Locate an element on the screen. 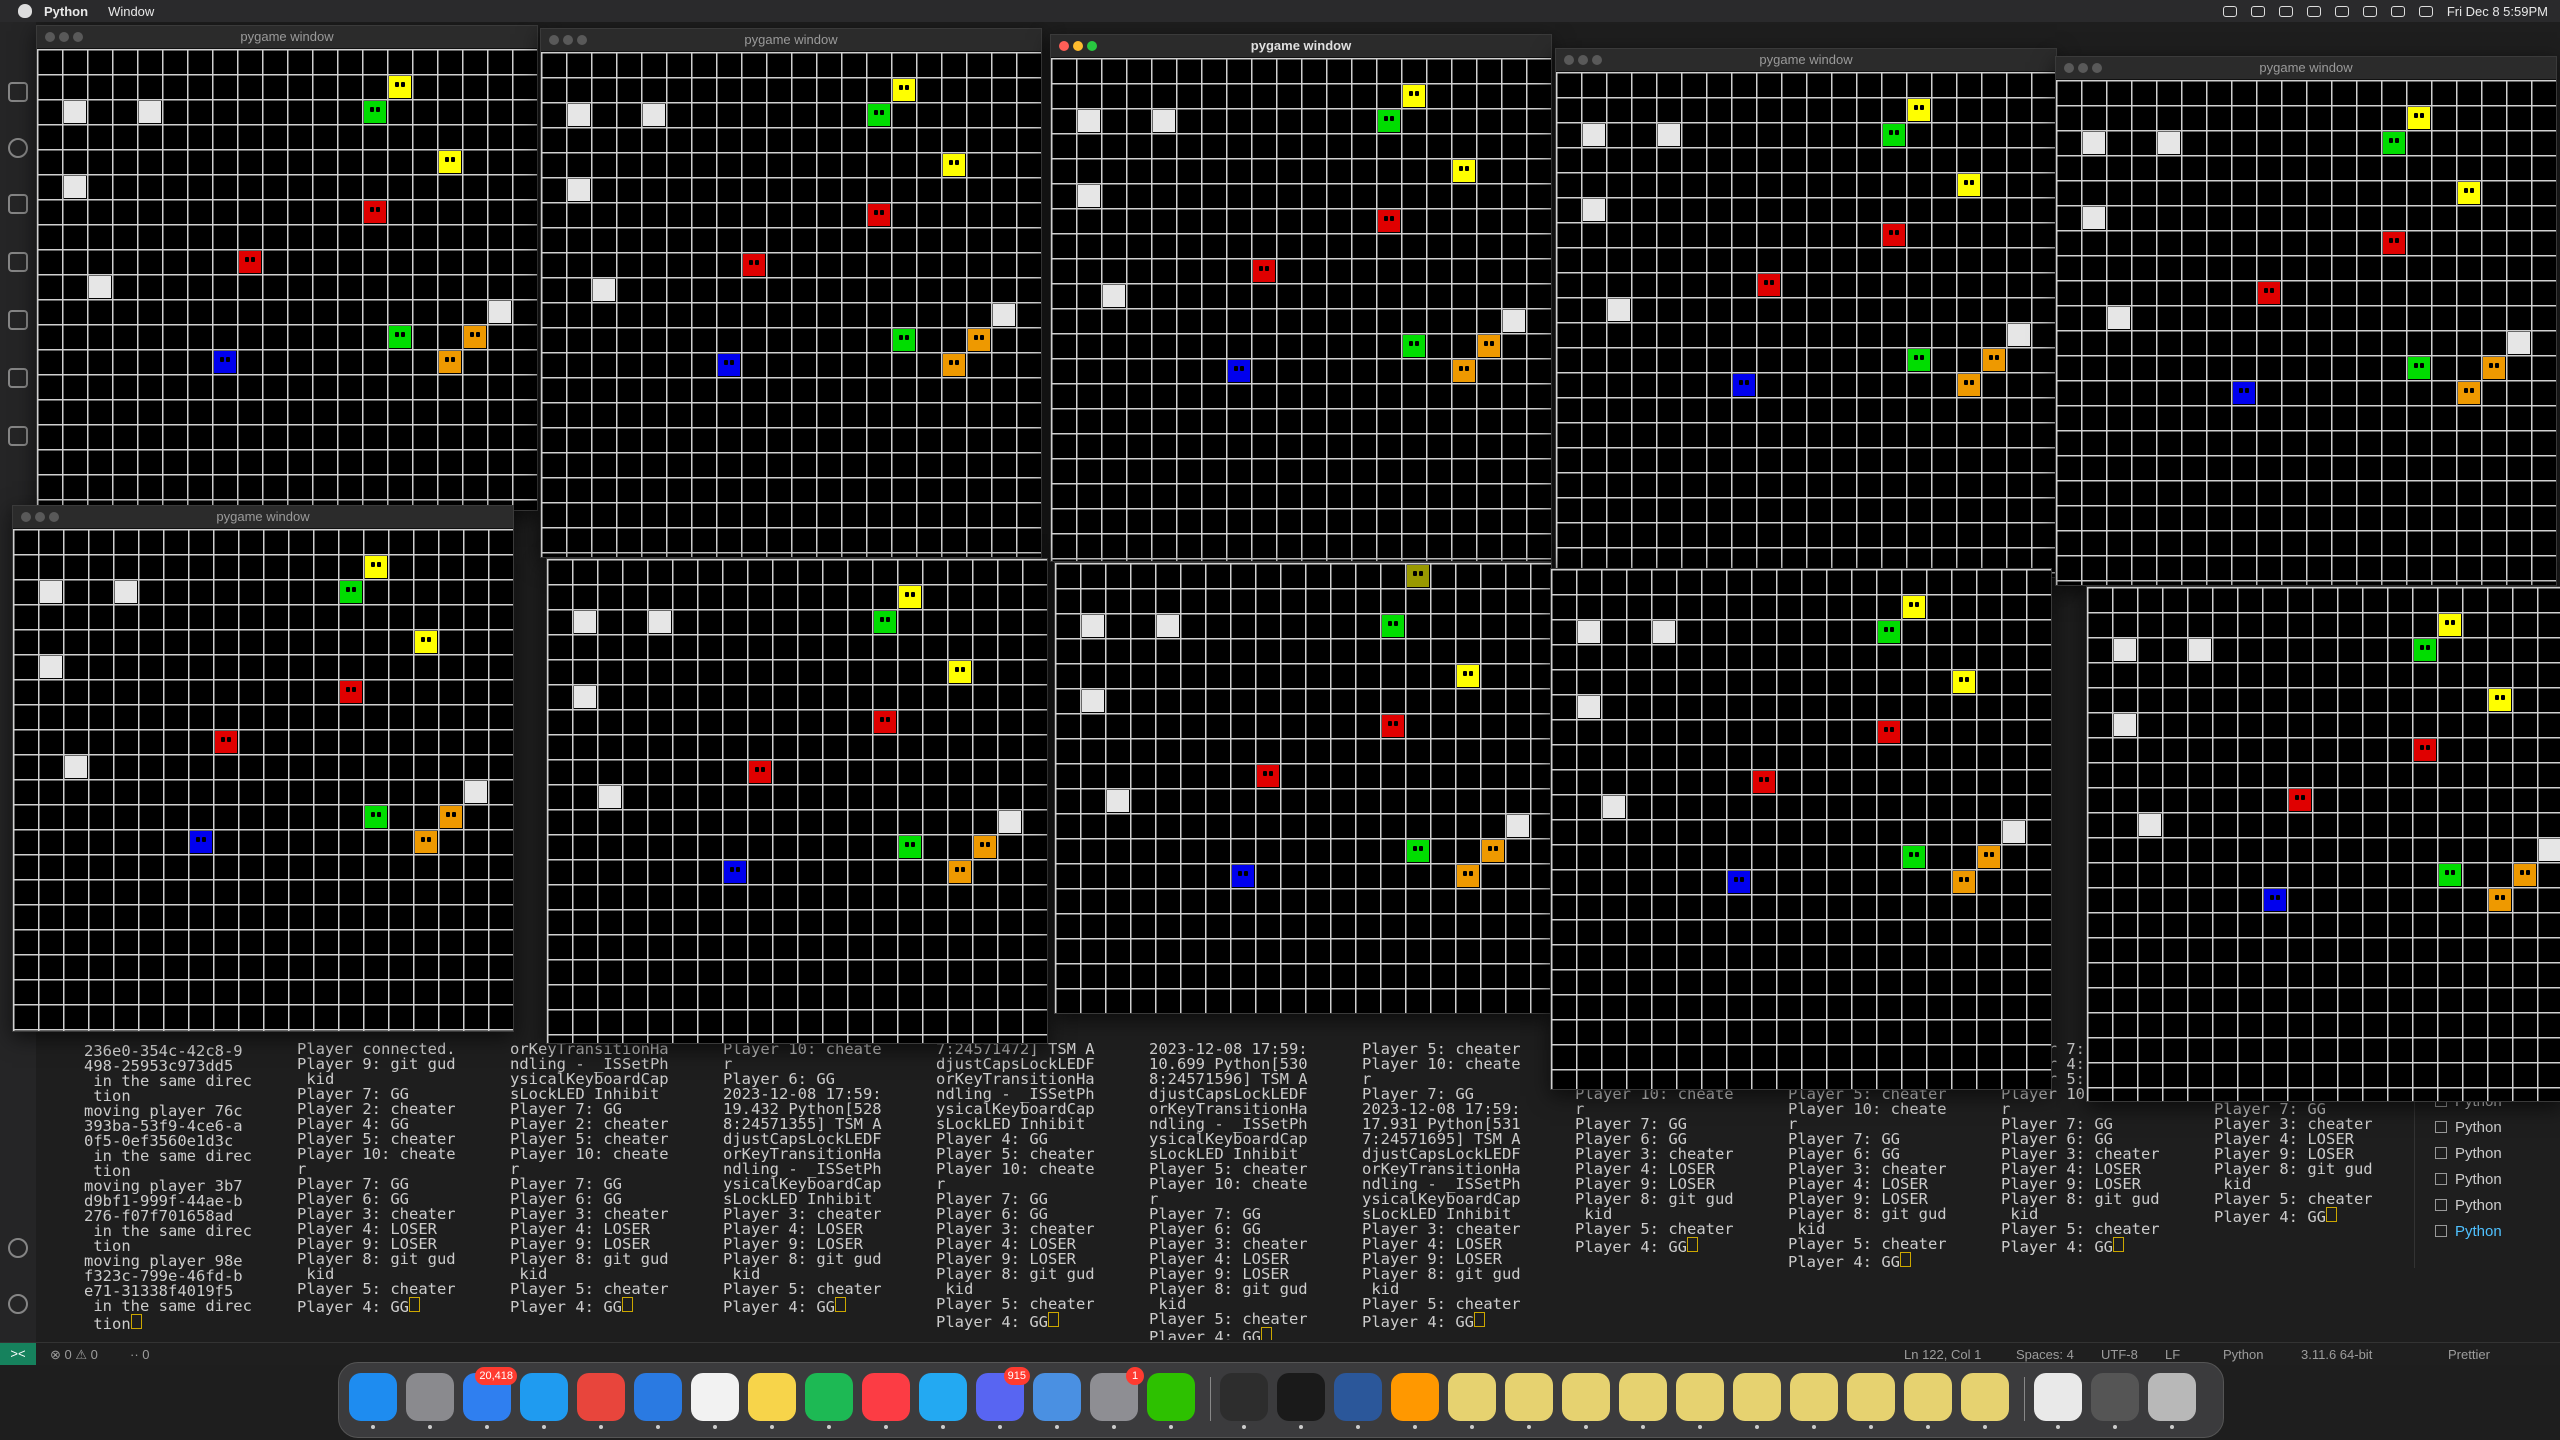  vscode-icon is located at coordinates (943, 1401).